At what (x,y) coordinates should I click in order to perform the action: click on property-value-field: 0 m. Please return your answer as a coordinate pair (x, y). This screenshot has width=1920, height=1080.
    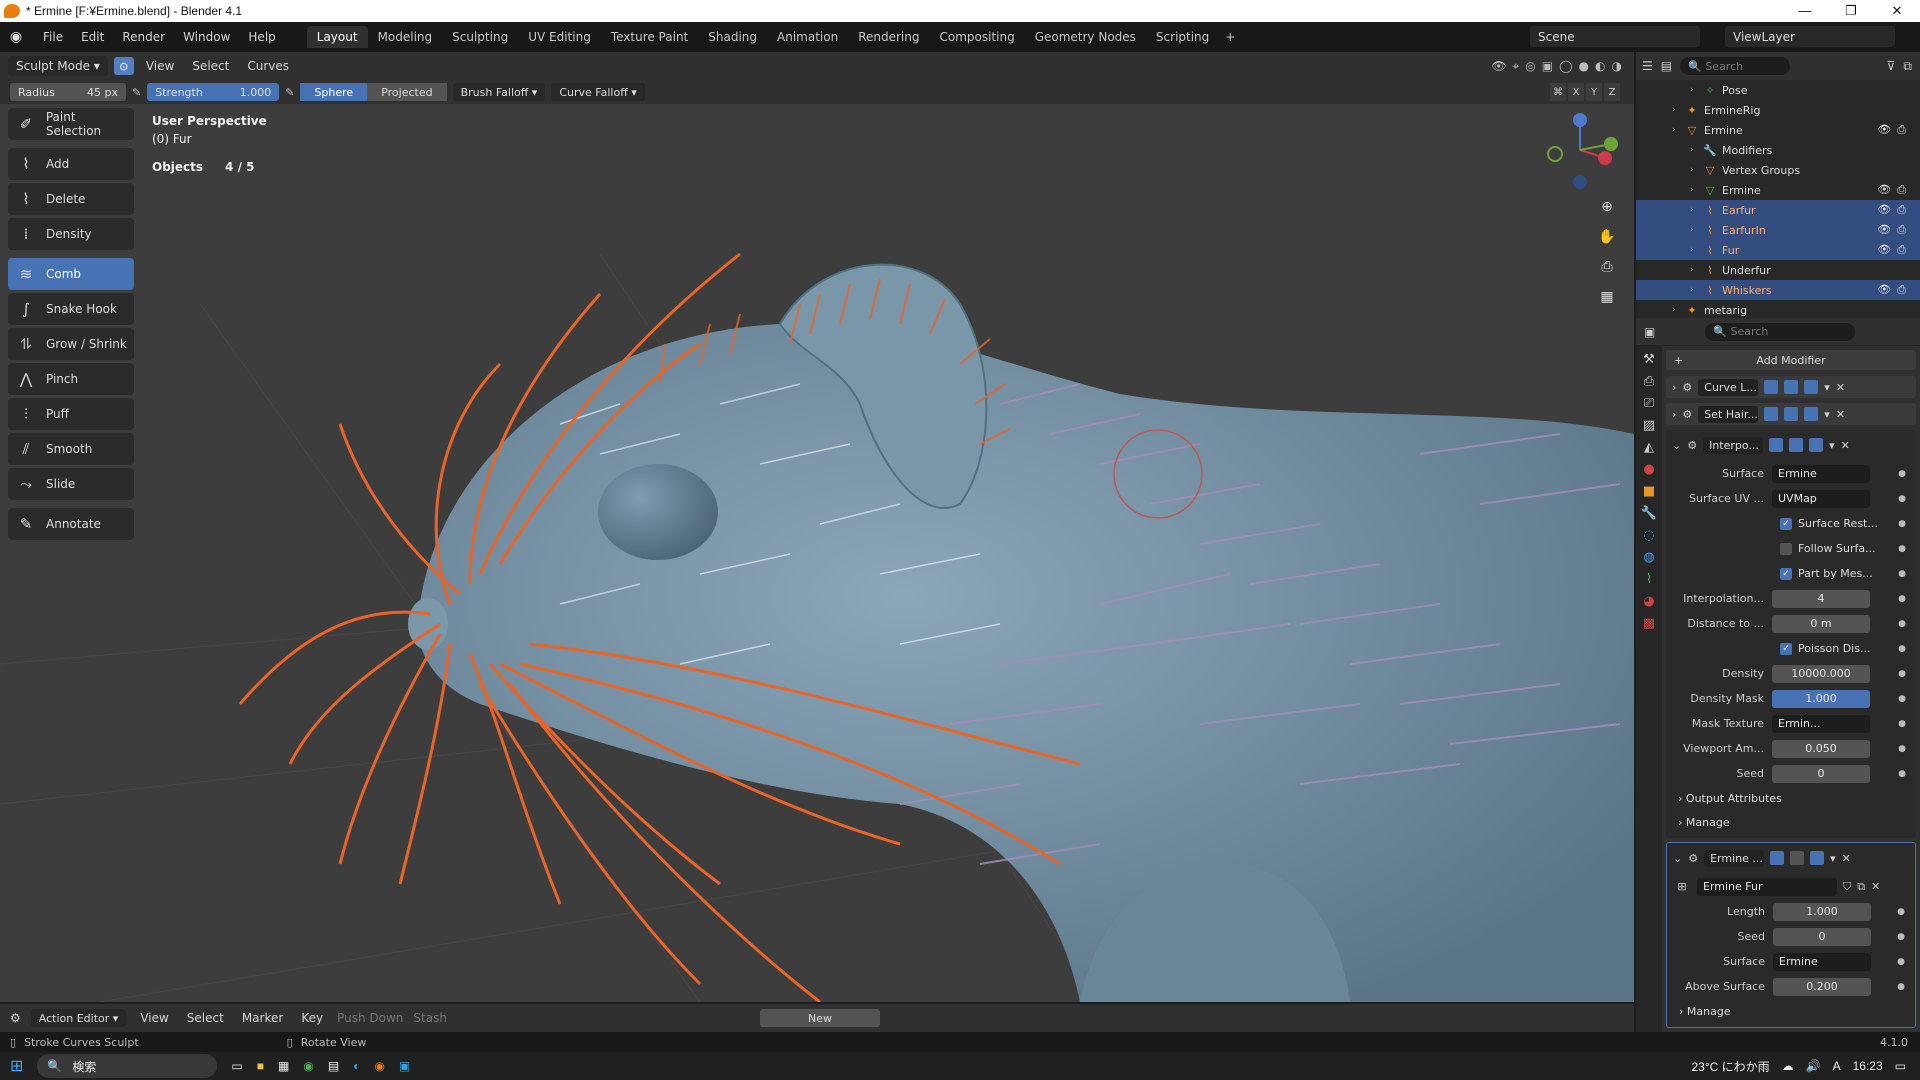
    Looking at the image, I should click on (1821, 623).